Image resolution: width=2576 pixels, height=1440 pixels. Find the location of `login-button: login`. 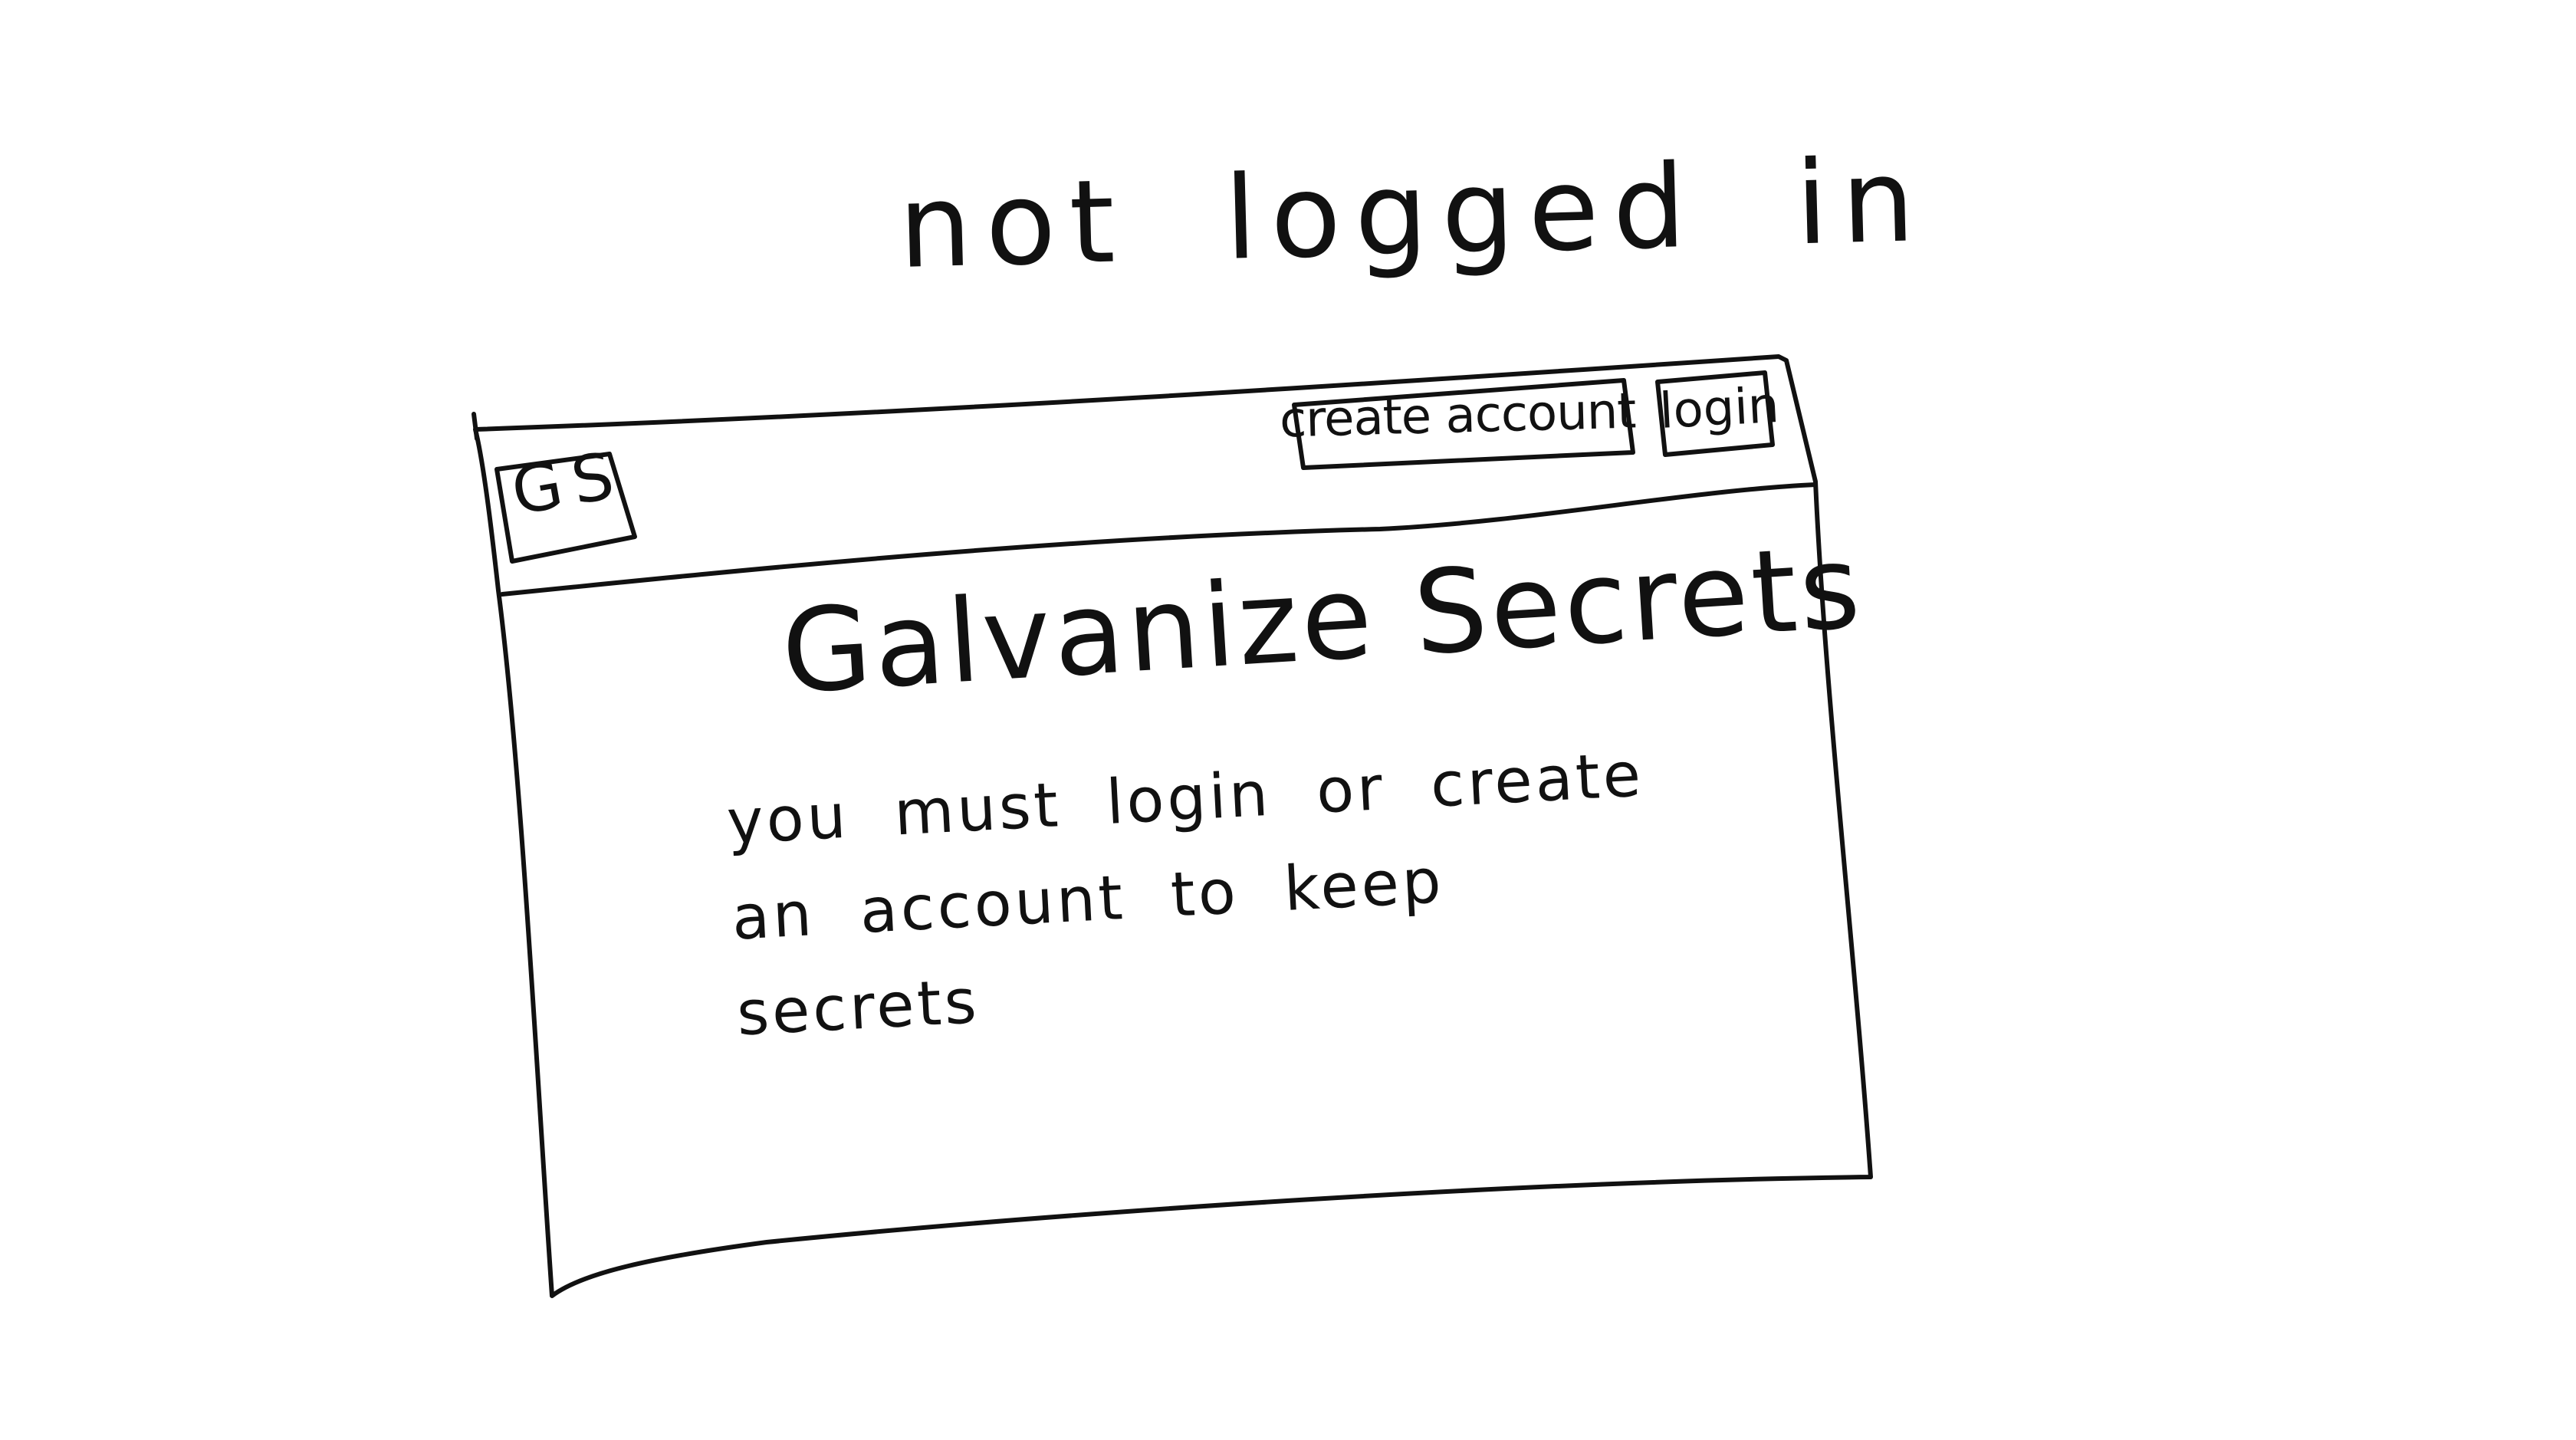

login-button: login is located at coordinates (1720, 409).